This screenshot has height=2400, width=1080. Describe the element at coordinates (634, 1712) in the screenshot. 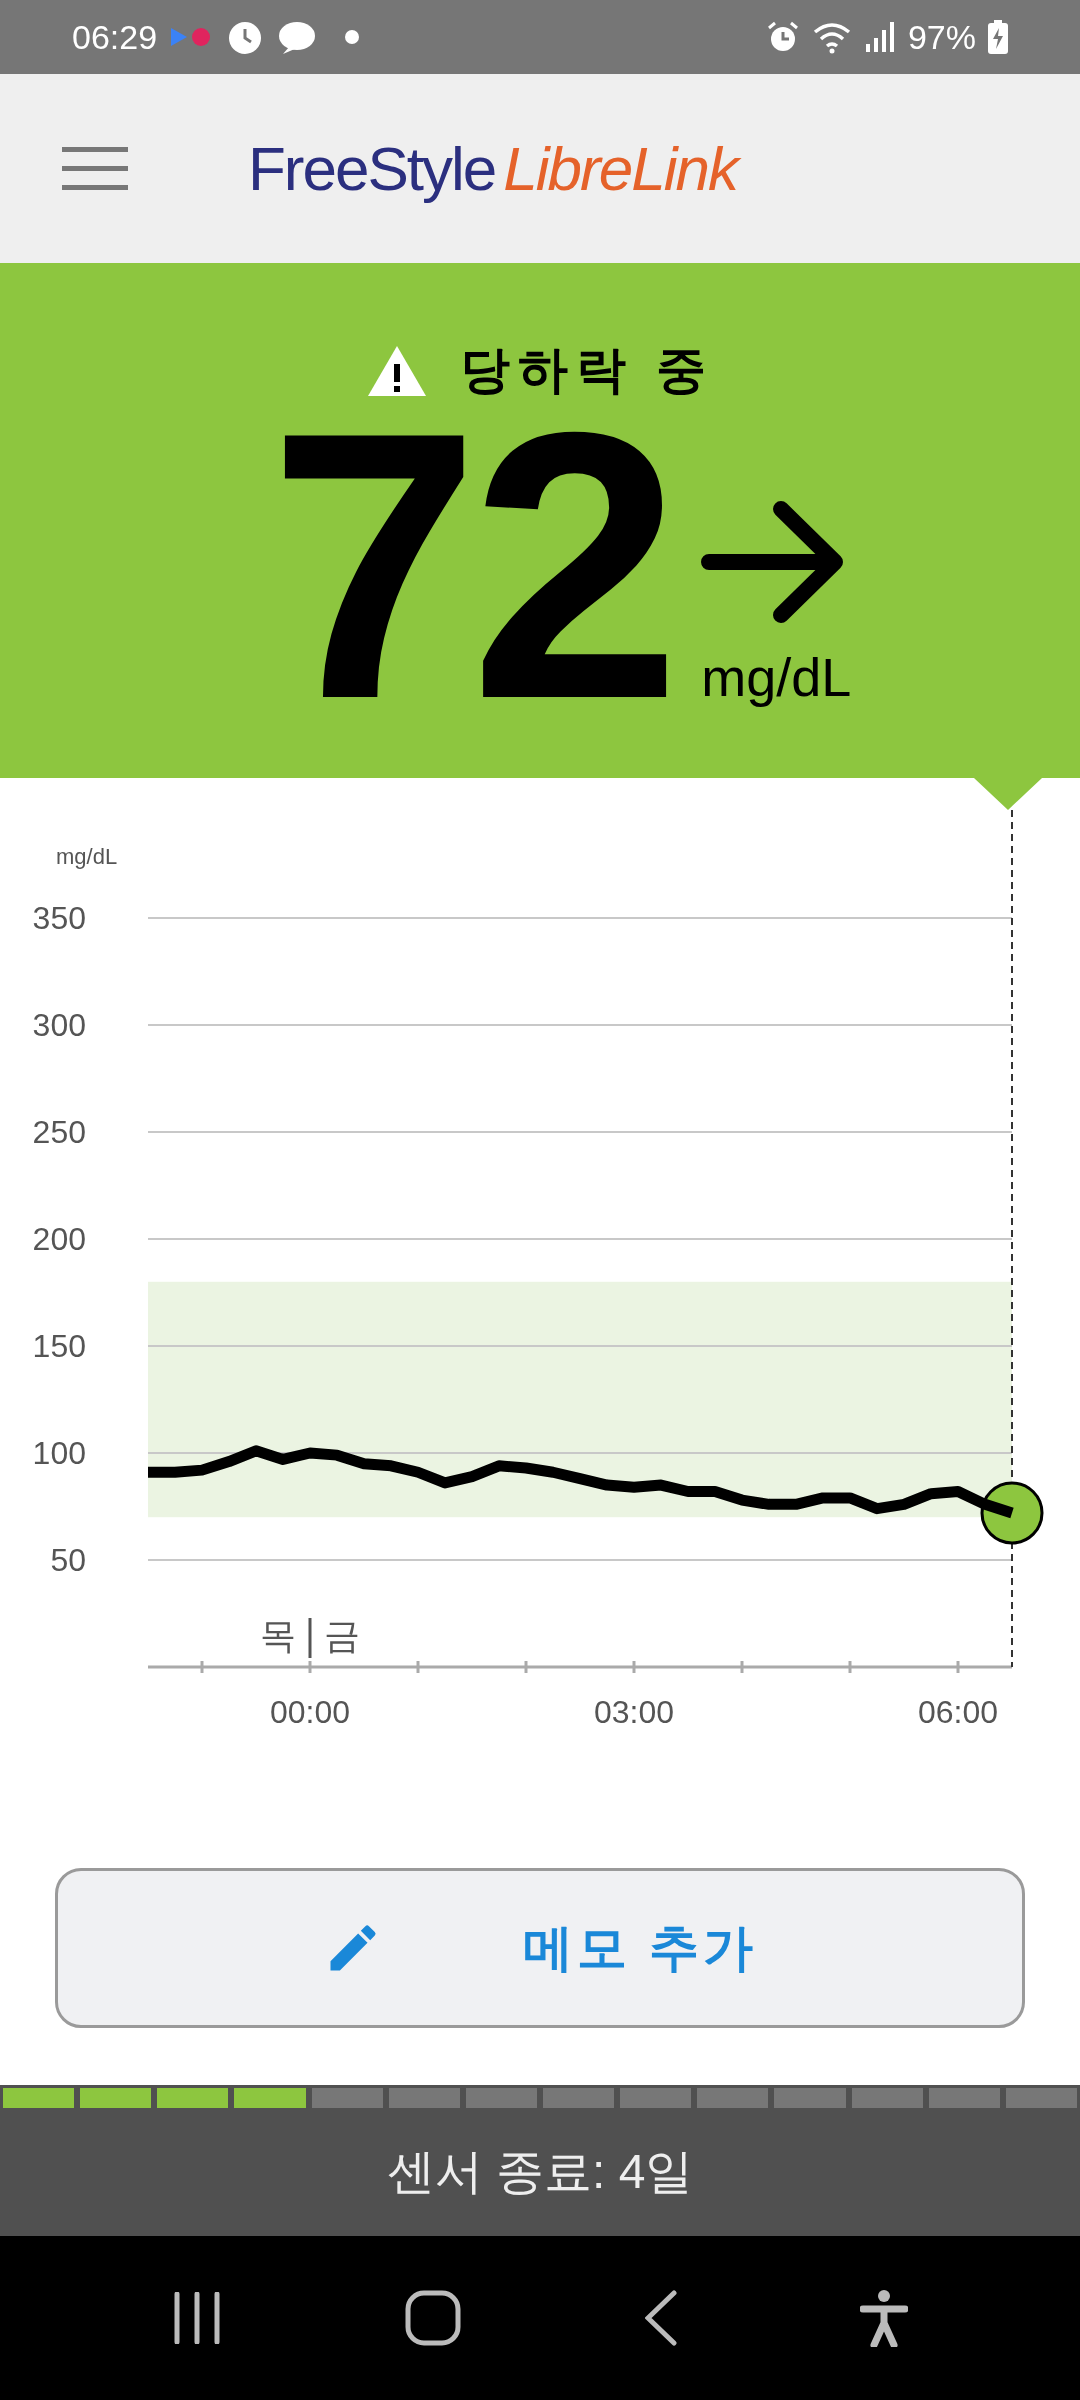

I see `x-tick-label: 03:00` at that location.